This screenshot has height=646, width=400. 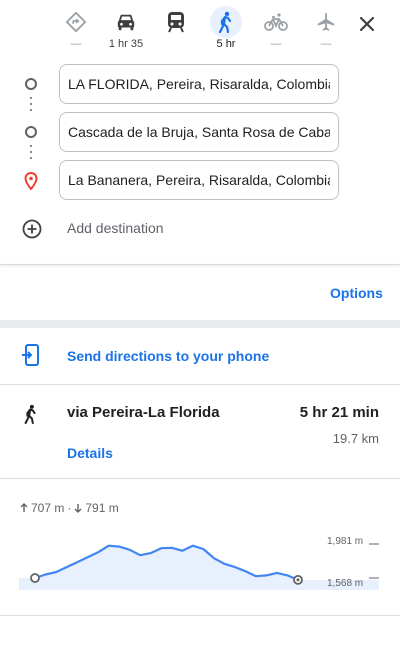 What do you see at coordinates (276, 22) in the screenshot?
I see `bicycle-icon` at bounding box center [276, 22].